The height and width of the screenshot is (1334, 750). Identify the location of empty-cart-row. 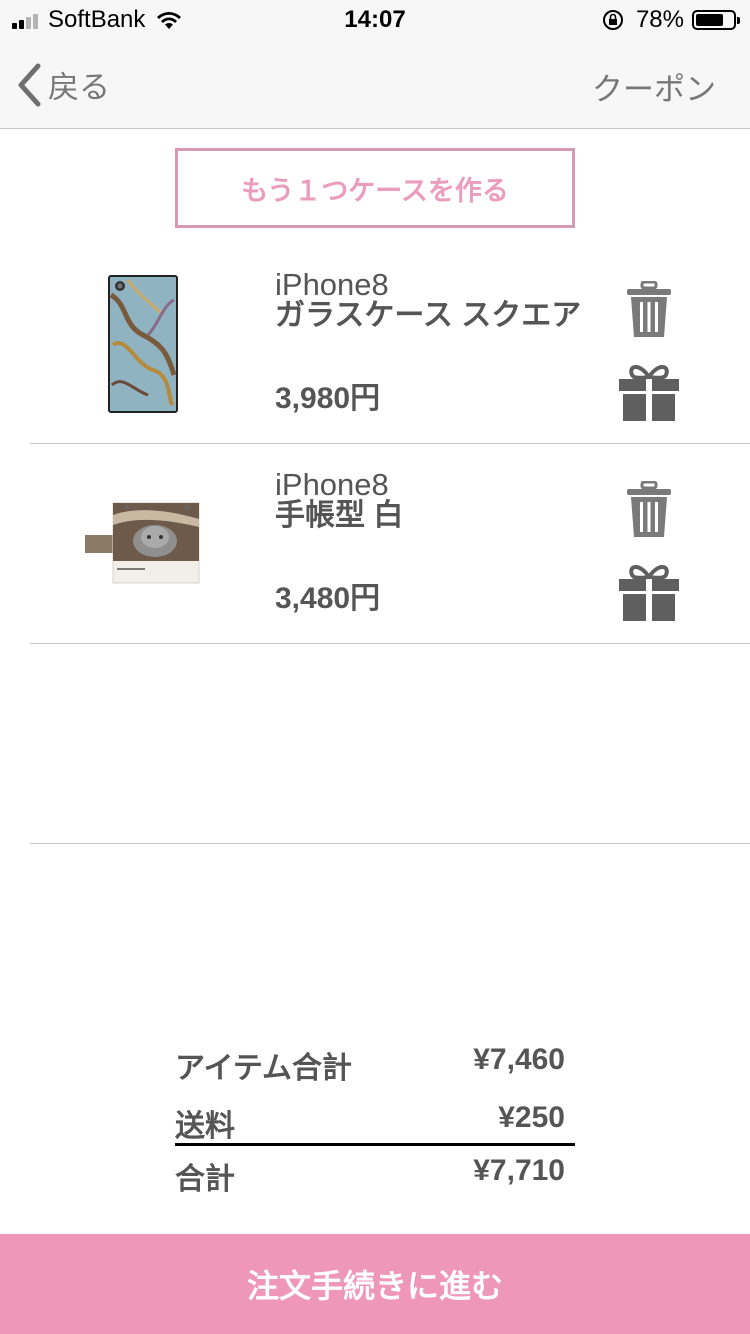
(390, 743).